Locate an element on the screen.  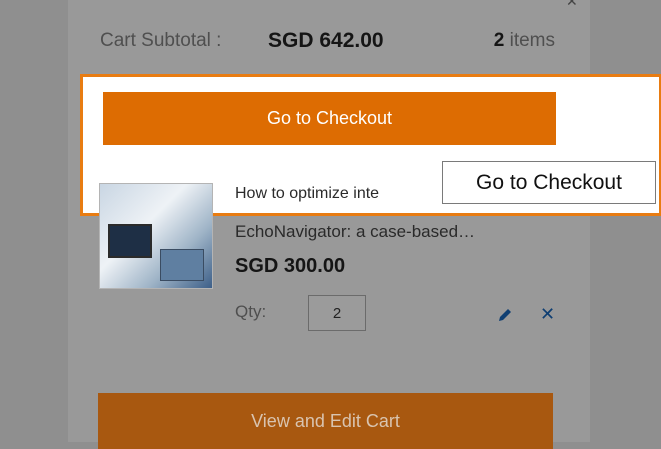
qty-label: Qty: is located at coordinates (251, 311).